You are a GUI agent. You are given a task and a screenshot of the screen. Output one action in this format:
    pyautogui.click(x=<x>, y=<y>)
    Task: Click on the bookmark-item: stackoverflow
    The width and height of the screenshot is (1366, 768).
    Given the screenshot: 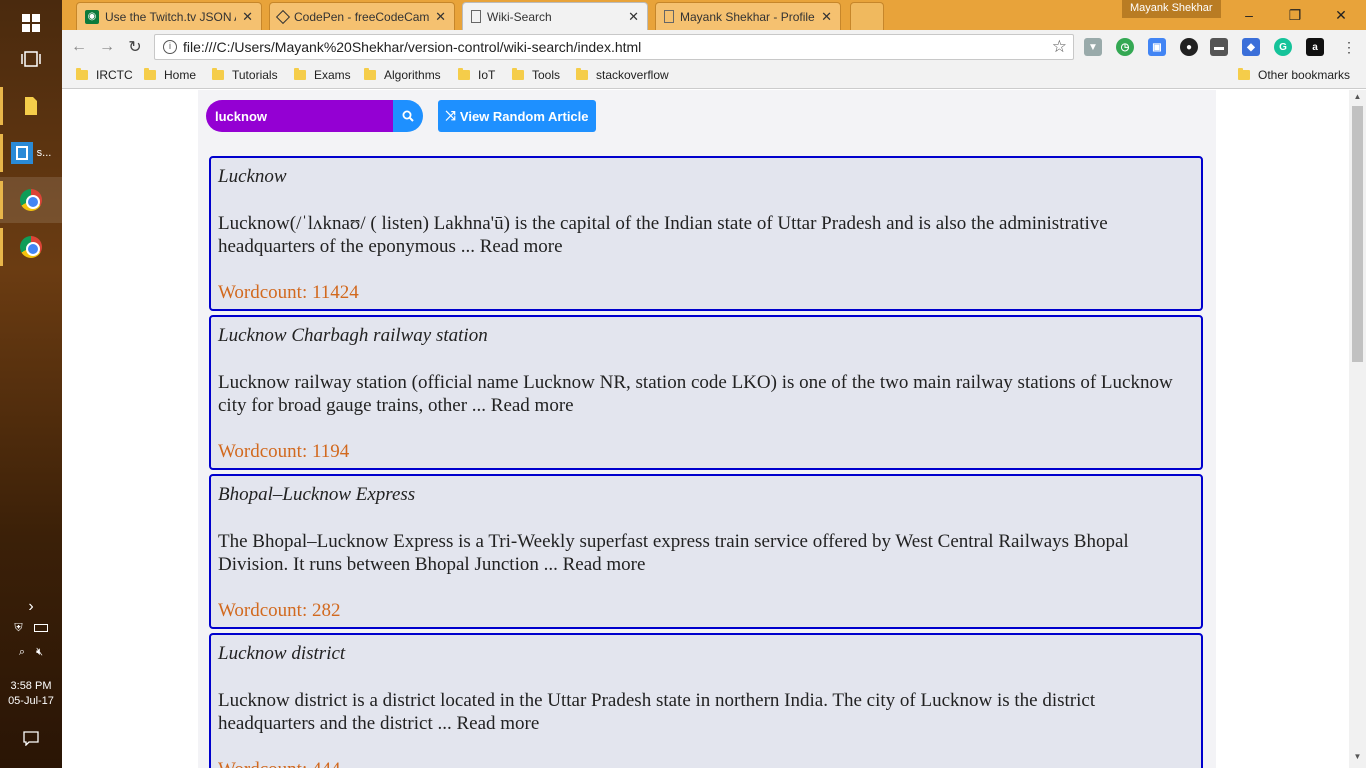 What is the action you would take?
    pyautogui.click(x=622, y=75)
    